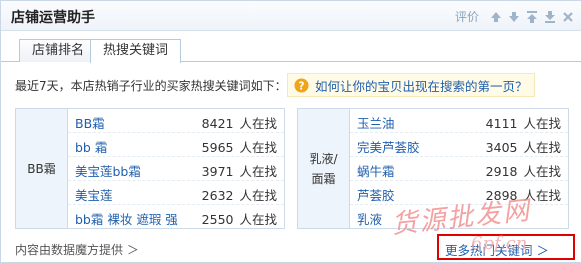  What do you see at coordinates (239, 147) in the screenshot?
I see `search-count: 5965 人在找` at bounding box center [239, 147].